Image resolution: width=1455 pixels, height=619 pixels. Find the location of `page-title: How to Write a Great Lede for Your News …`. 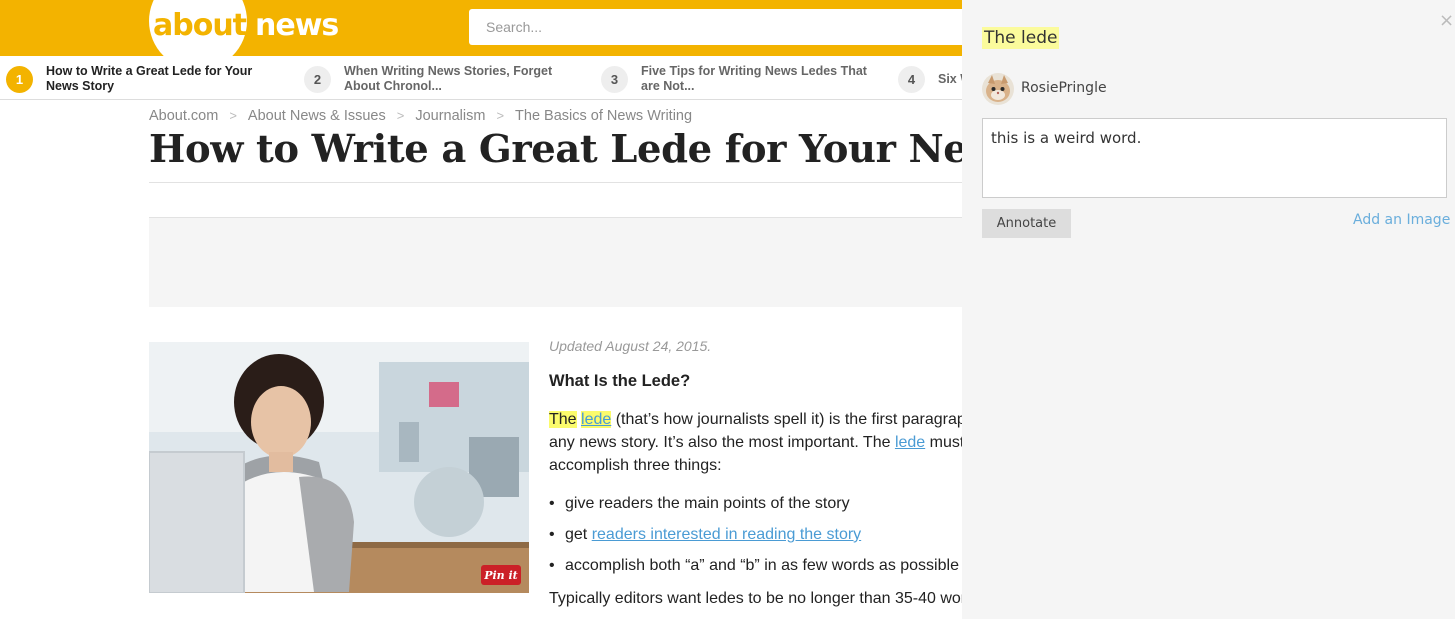

page-title: How to Write a Great Lede for Your News … is located at coordinates (555, 149).